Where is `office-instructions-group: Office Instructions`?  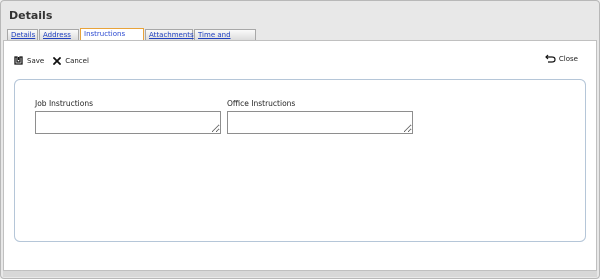
office-instructions-group: Office Instructions is located at coordinates (320, 118).